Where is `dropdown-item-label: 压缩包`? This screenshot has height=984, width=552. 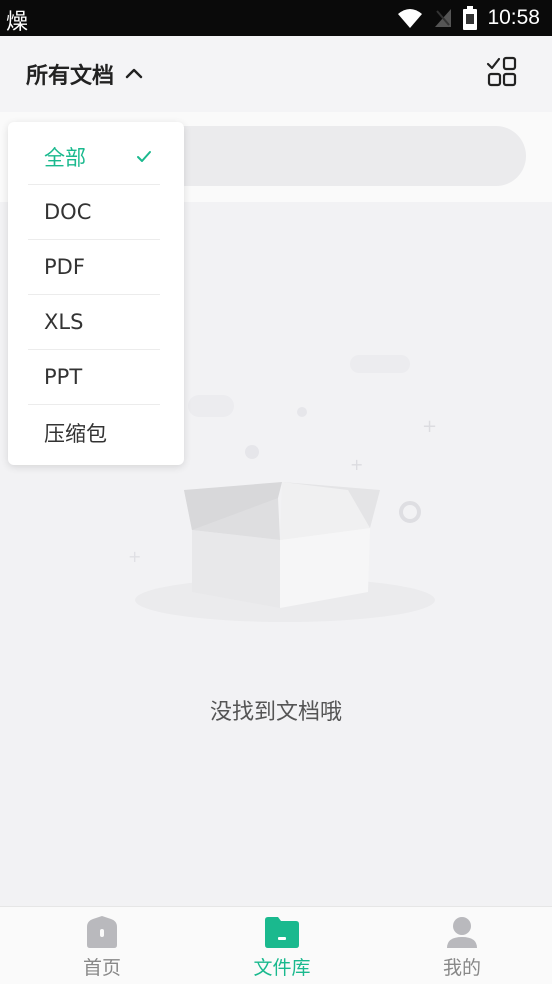
dropdown-item-label: 压缩包 is located at coordinates (75, 433).